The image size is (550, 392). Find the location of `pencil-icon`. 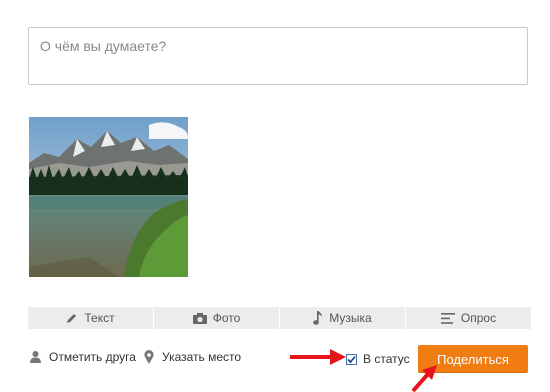

pencil-icon is located at coordinates (72, 318).